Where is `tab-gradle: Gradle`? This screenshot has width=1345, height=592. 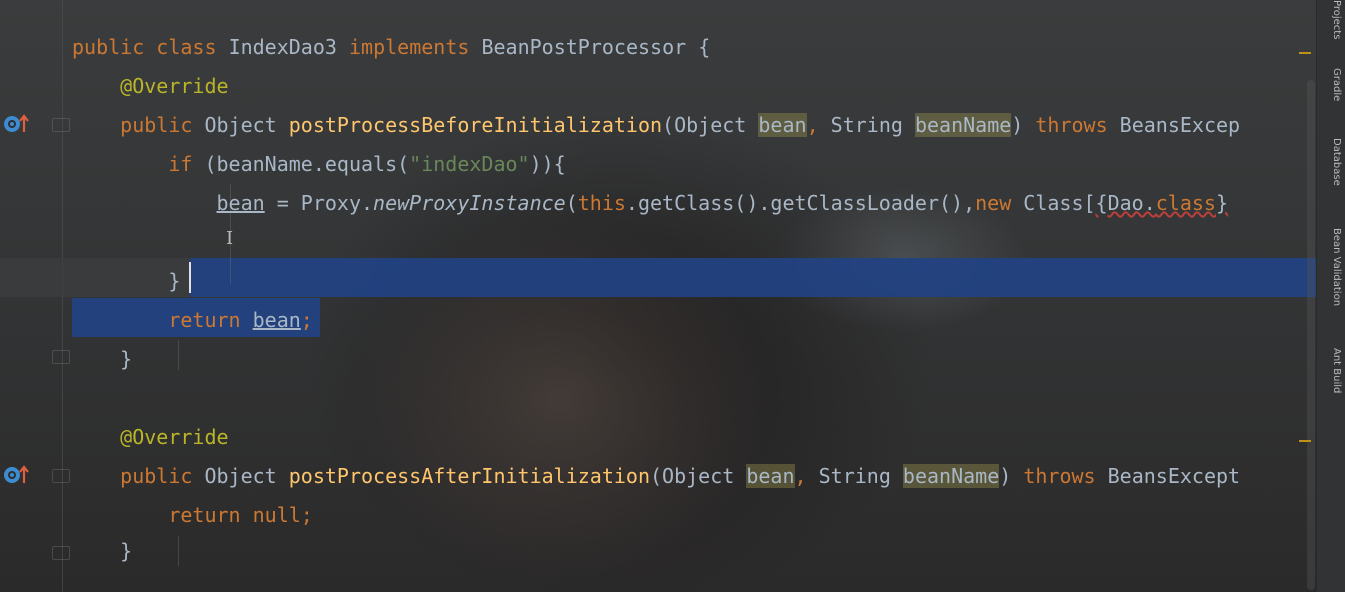
tab-gradle: Gradle is located at coordinates (1336, 84).